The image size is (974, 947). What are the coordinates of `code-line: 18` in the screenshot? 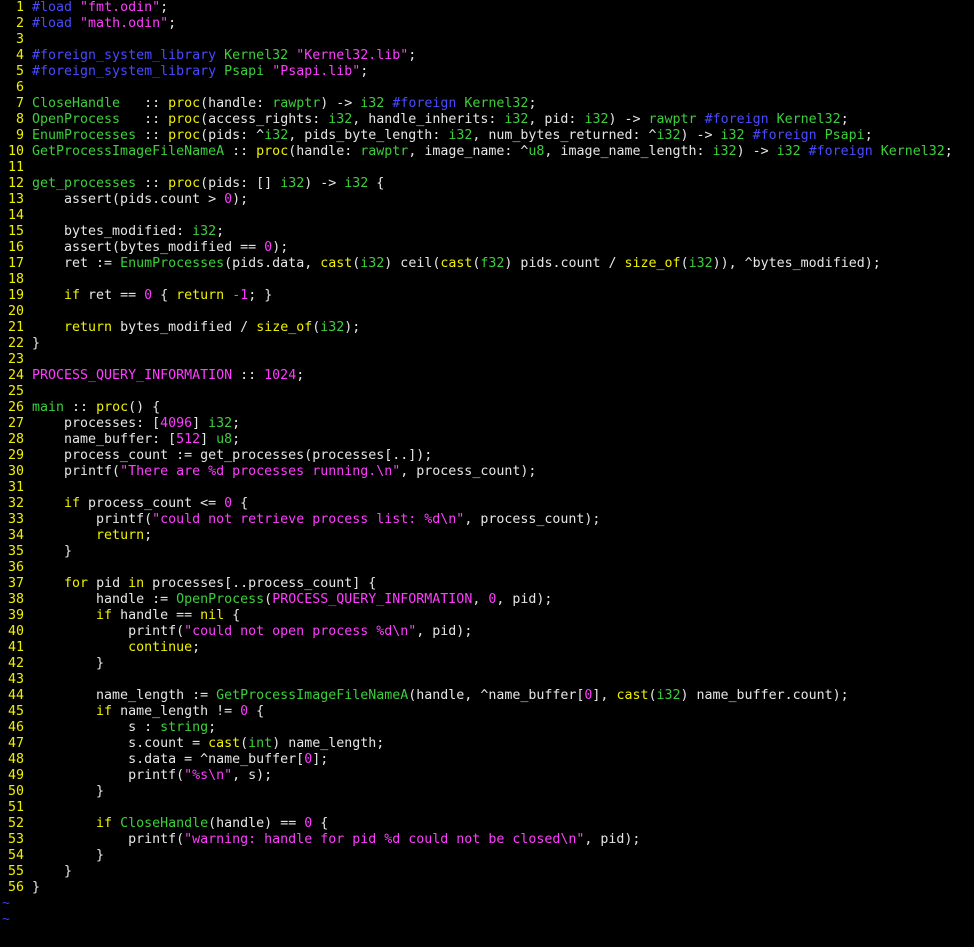 It's located at (487, 280).